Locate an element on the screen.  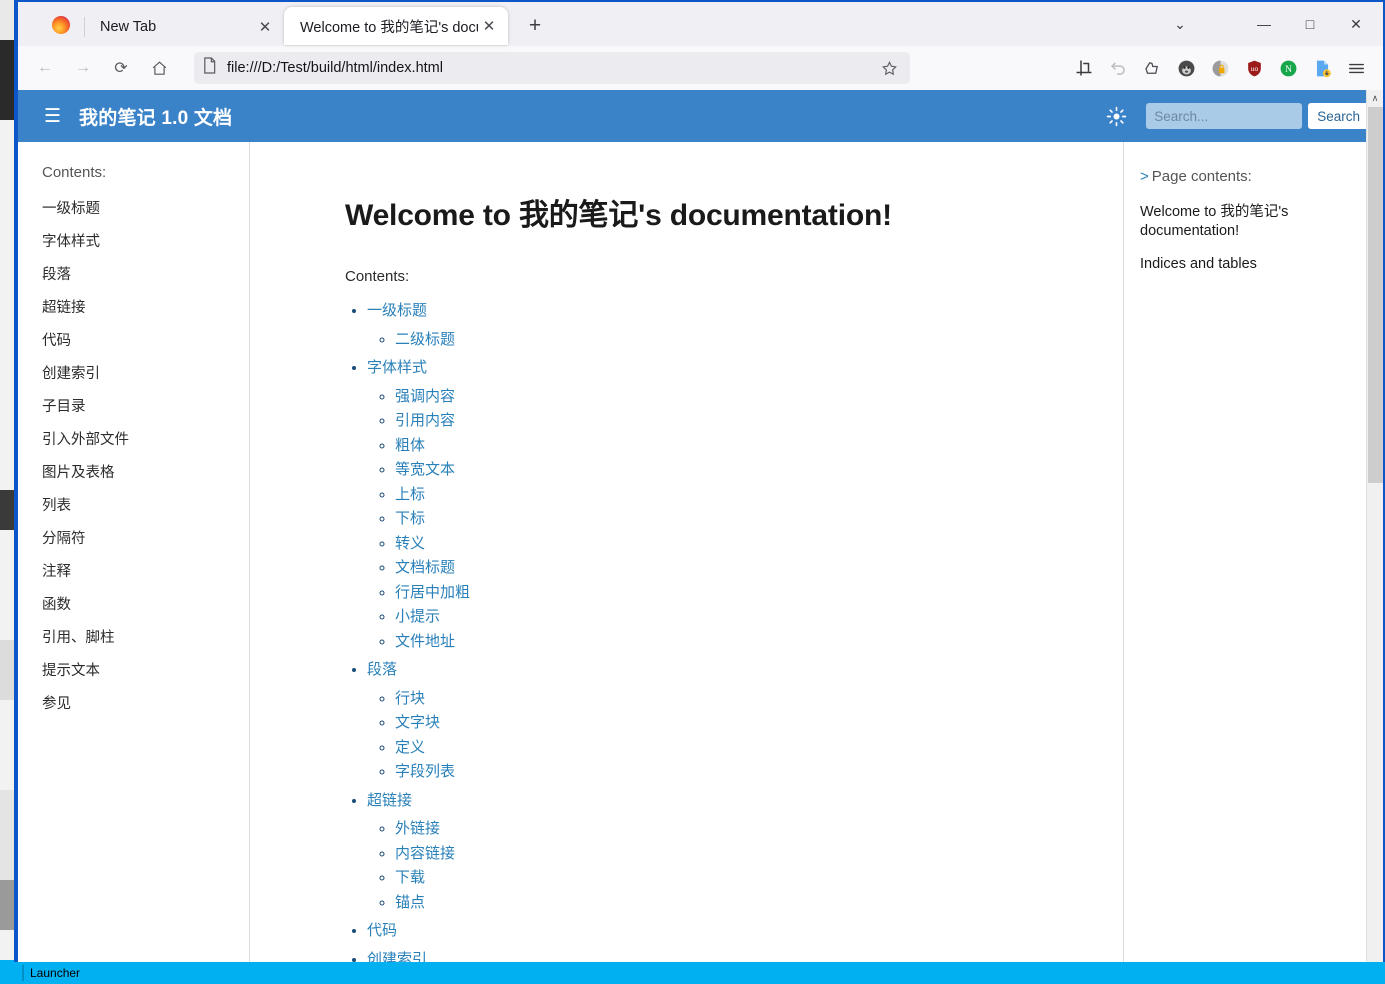
toc-sublist: 强调内容引用内容粗体等宽文本上标下标转义文档标题行居中加粗小提示文件地址 is located at coordinates (730, 520).